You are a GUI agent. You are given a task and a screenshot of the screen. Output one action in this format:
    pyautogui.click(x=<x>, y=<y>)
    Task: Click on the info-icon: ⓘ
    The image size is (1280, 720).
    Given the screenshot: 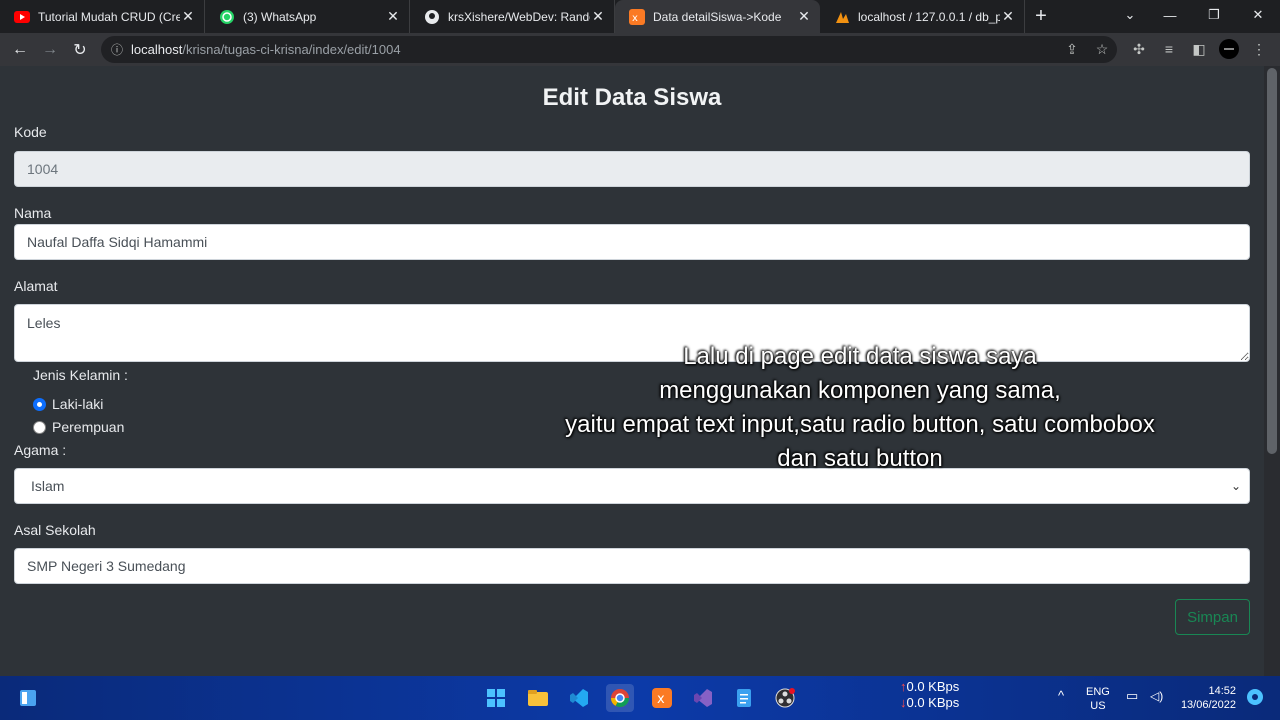 What is the action you would take?
    pyautogui.click(x=117, y=49)
    